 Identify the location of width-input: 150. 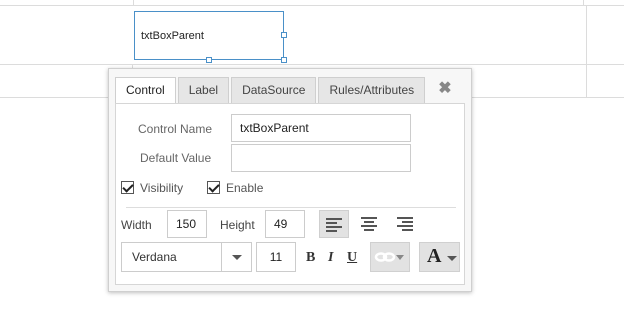
(187, 224).